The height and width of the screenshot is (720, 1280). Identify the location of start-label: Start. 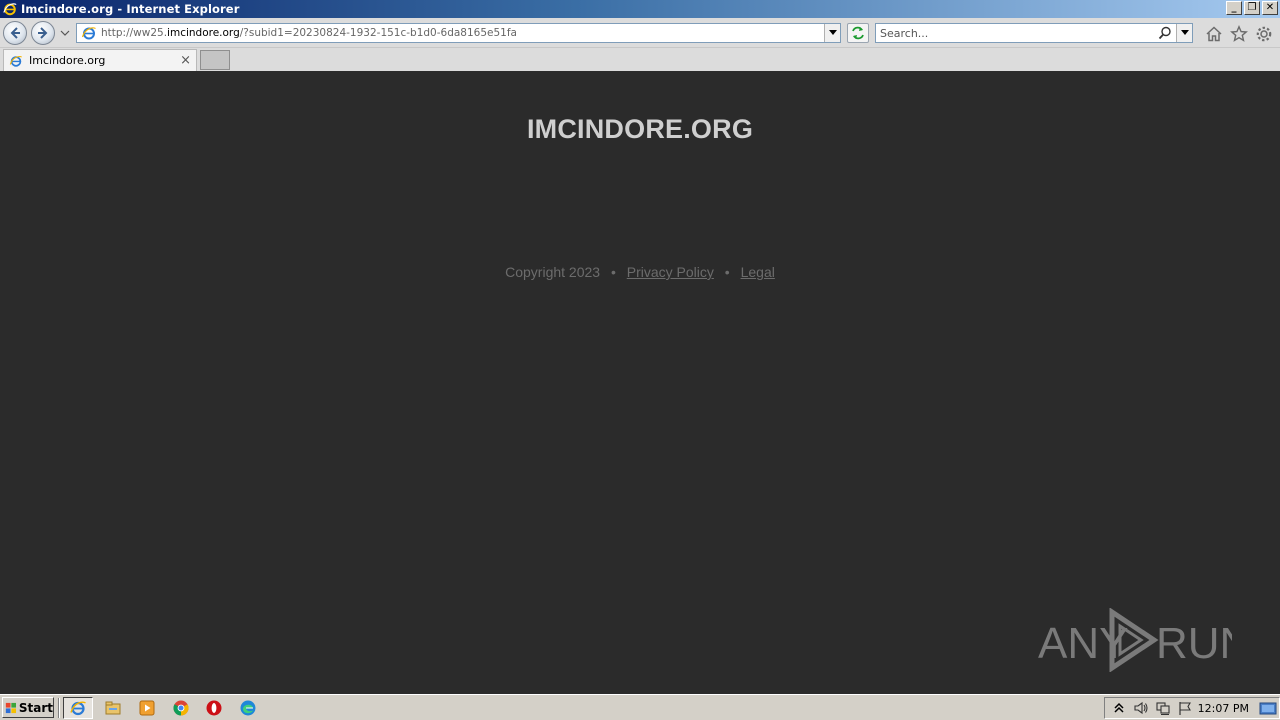
(35, 707).